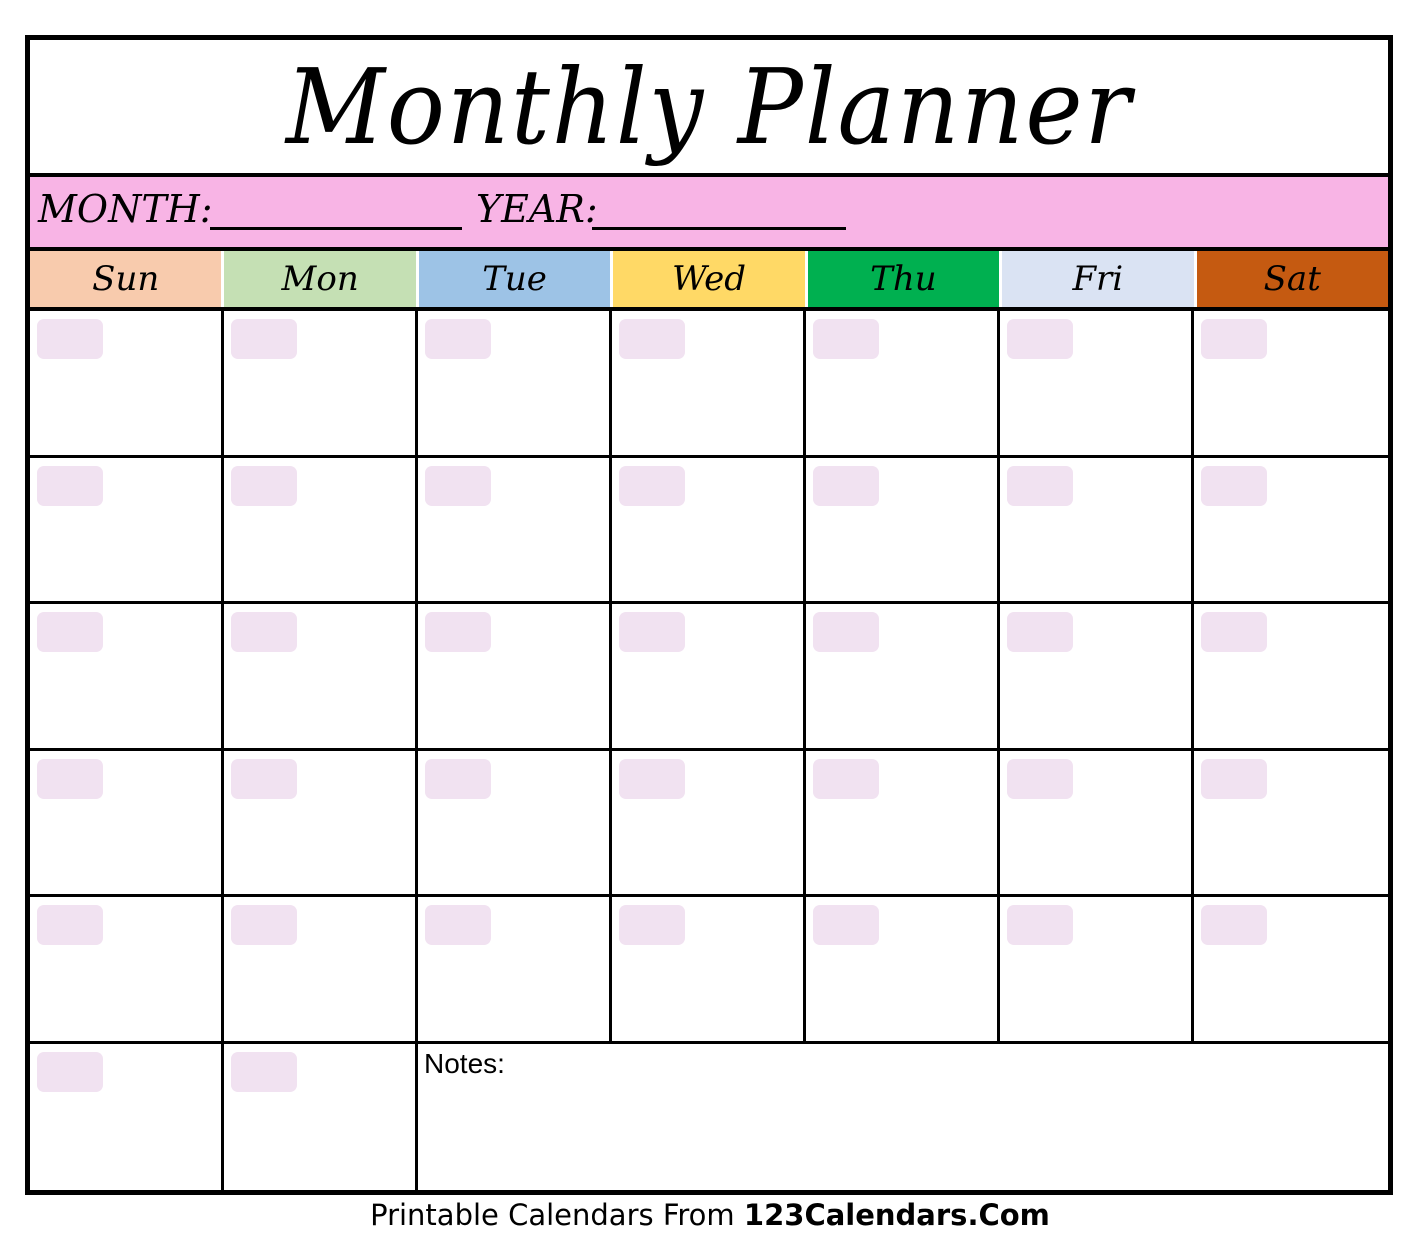 The width and height of the screenshot is (1420, 1250). I want to click on weekday-tue: Tue, so click(516, 279).